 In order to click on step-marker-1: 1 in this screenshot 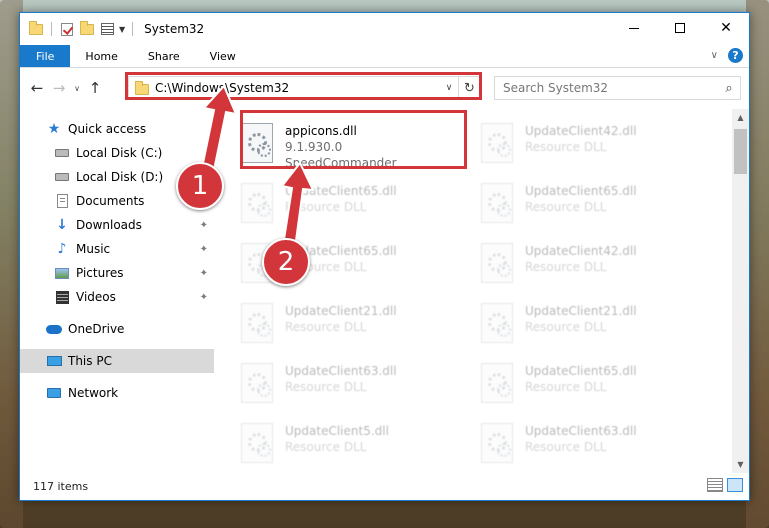, I will do `click(200, 186)`.